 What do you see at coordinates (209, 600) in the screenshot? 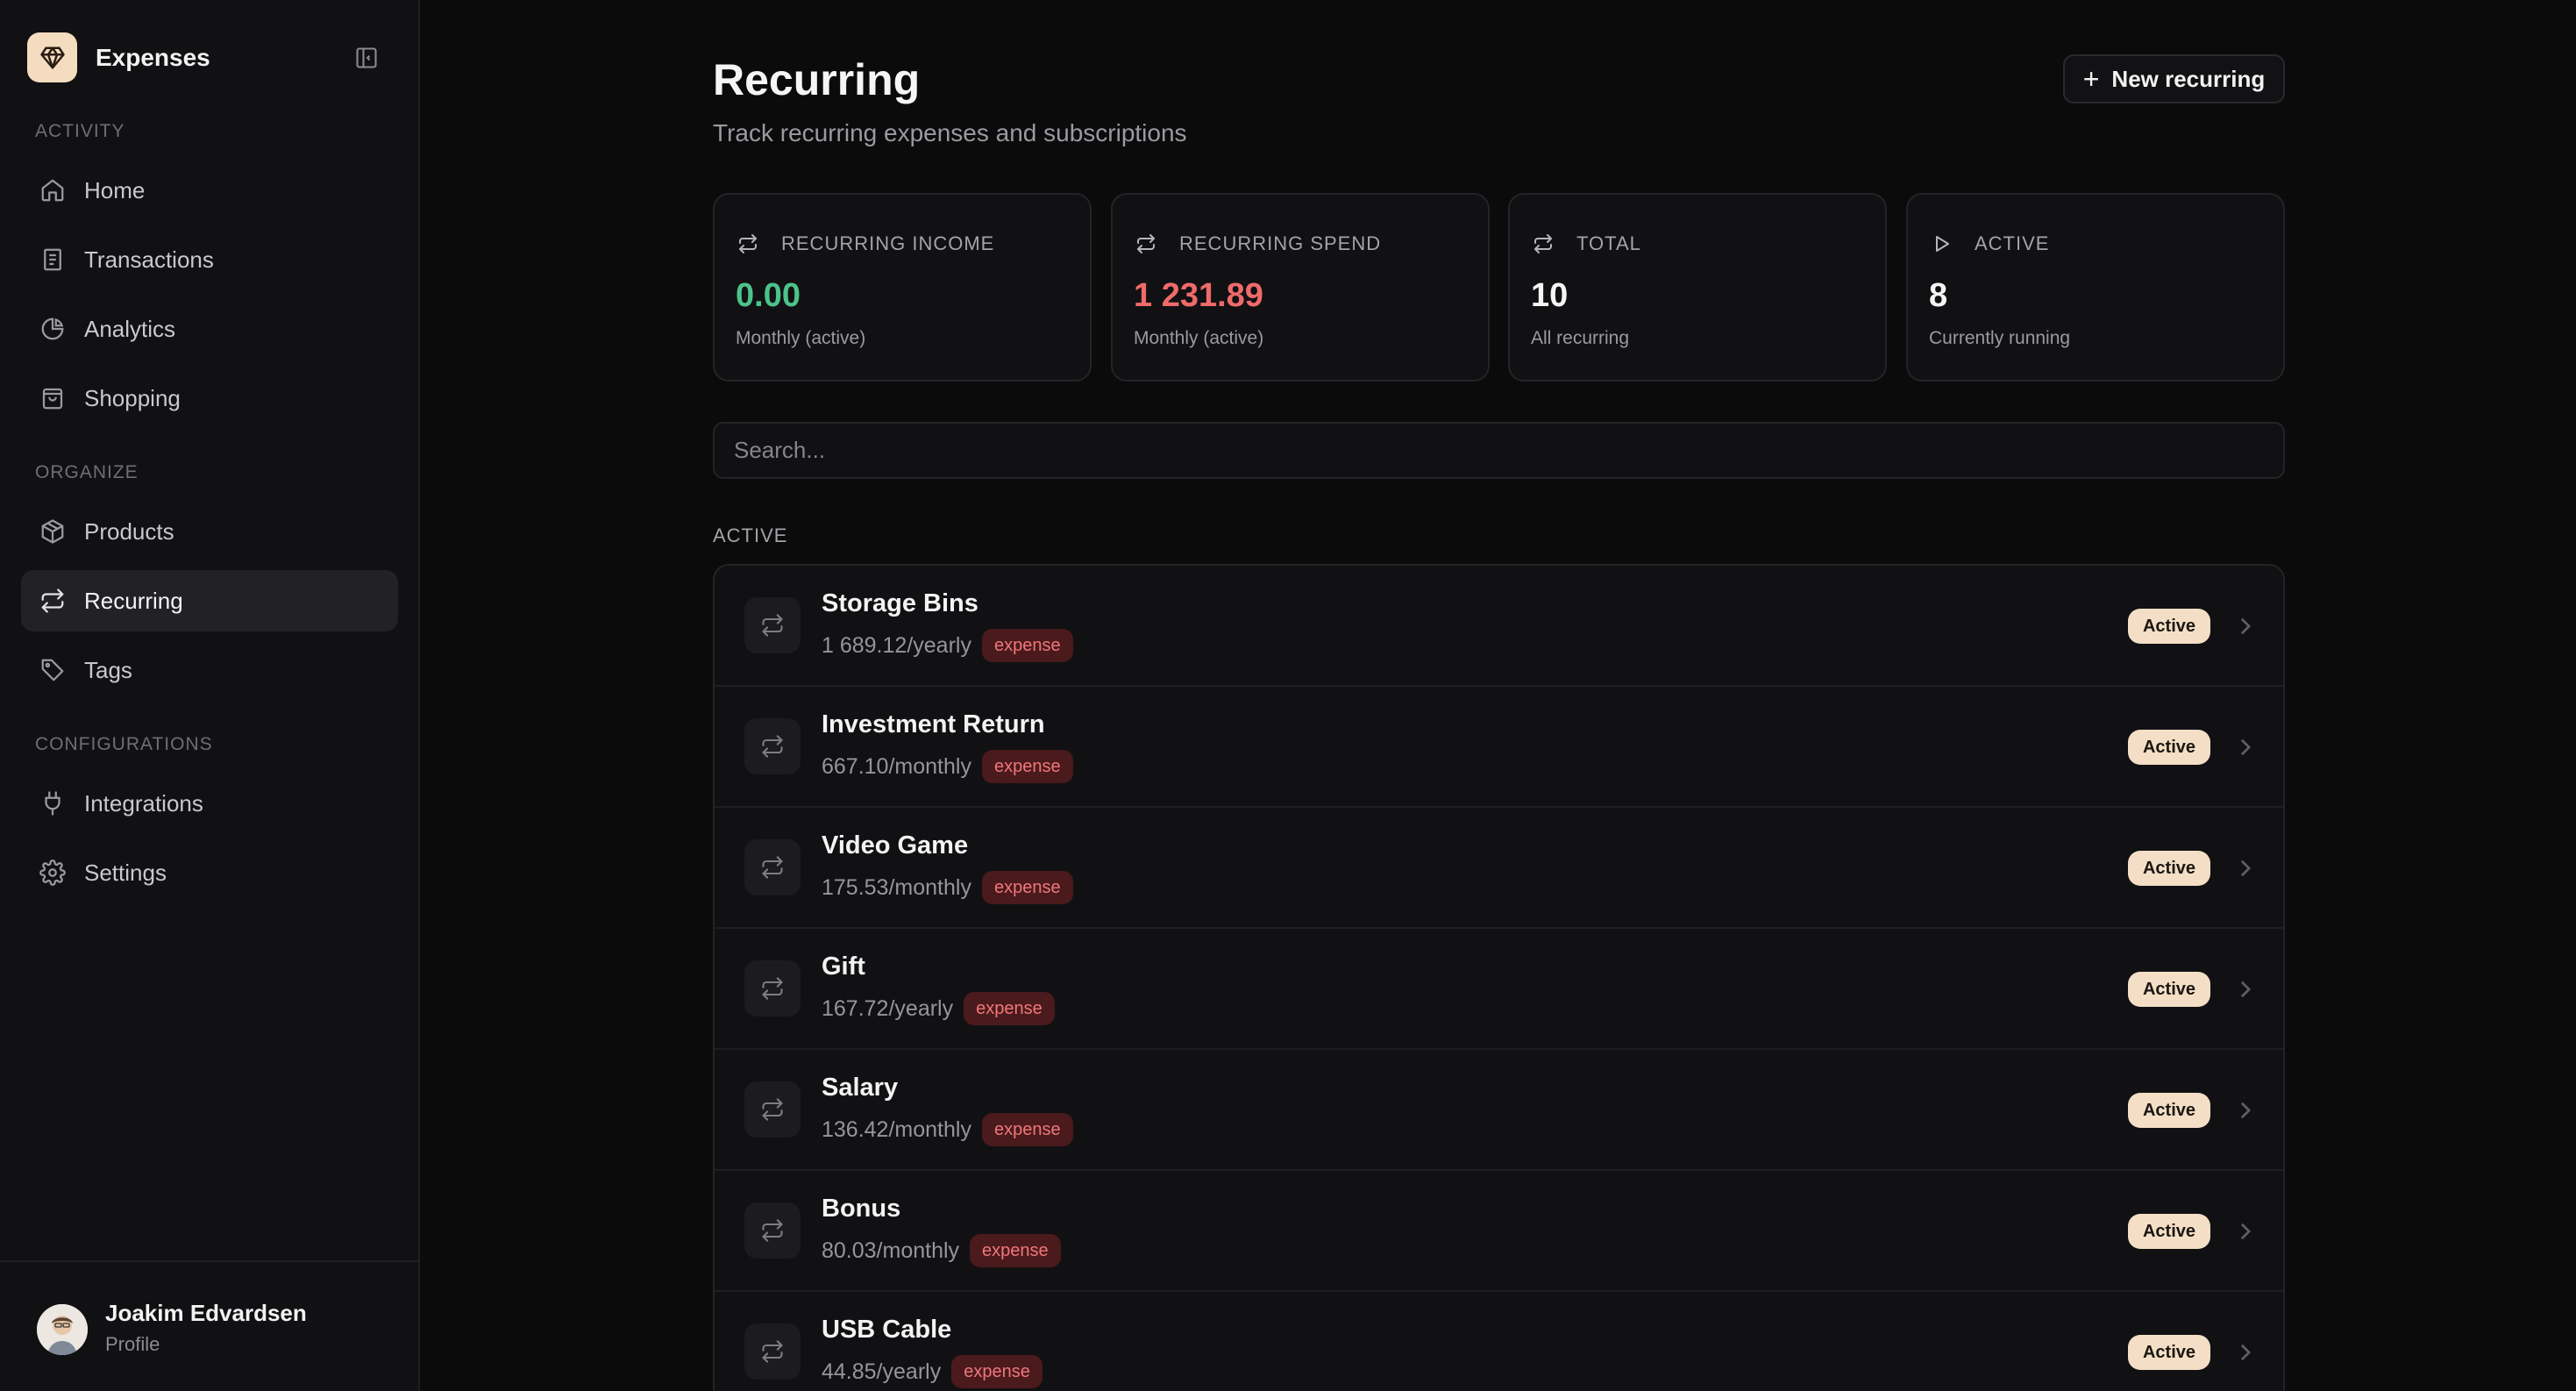
I see `sidebar-item-recurring: Recurring` at bounding box center [209, 600].